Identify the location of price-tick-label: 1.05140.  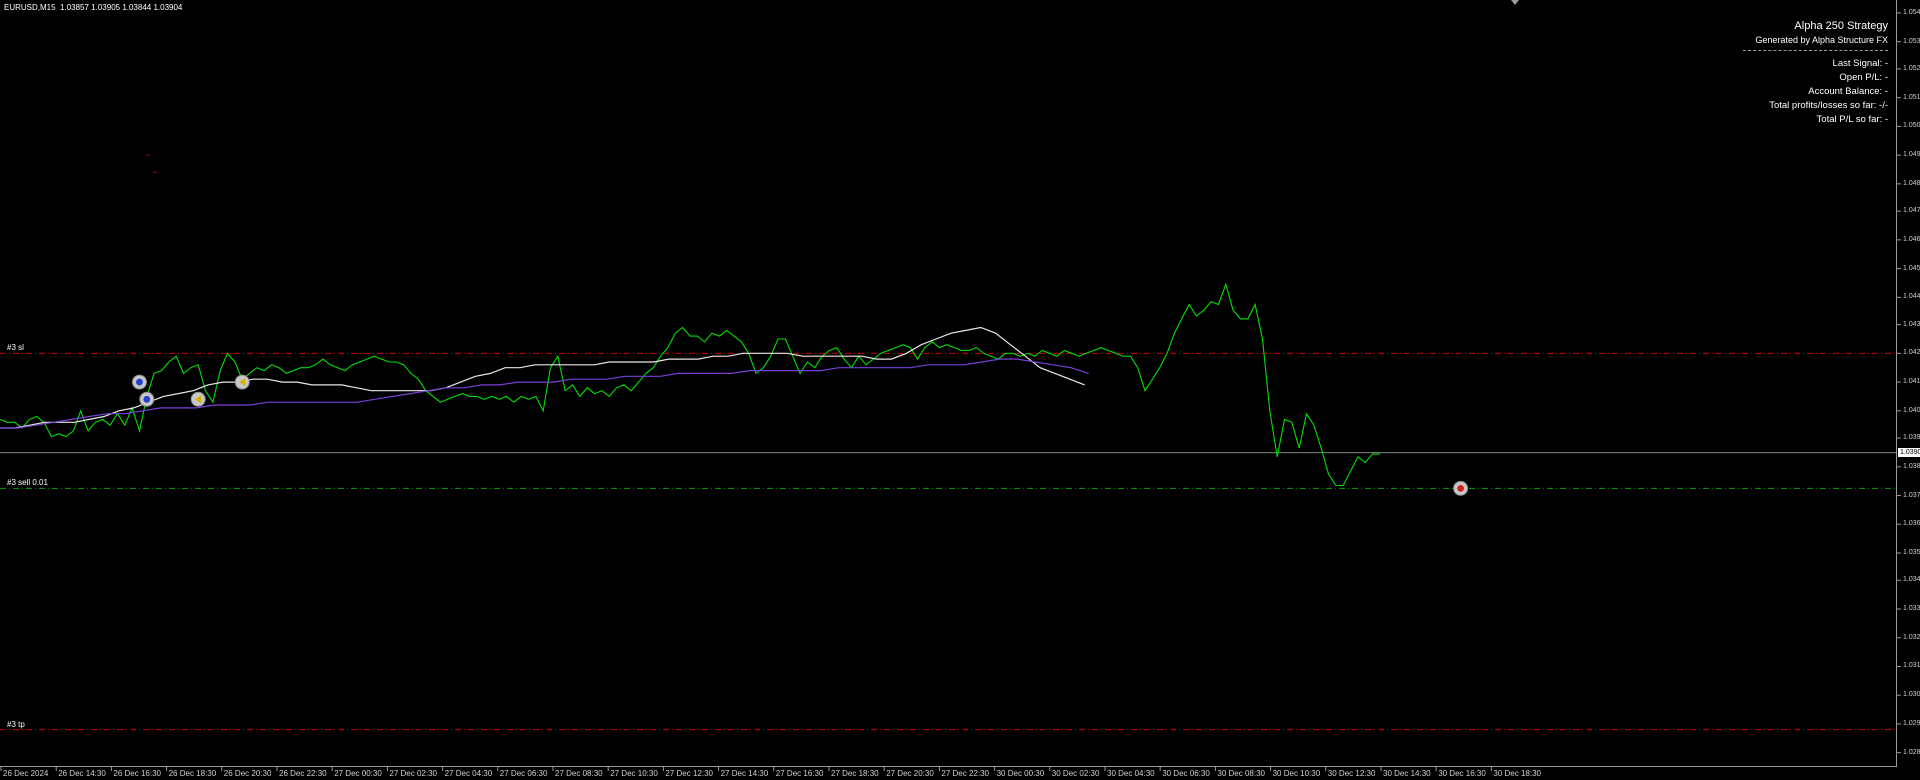
(1911, 97).